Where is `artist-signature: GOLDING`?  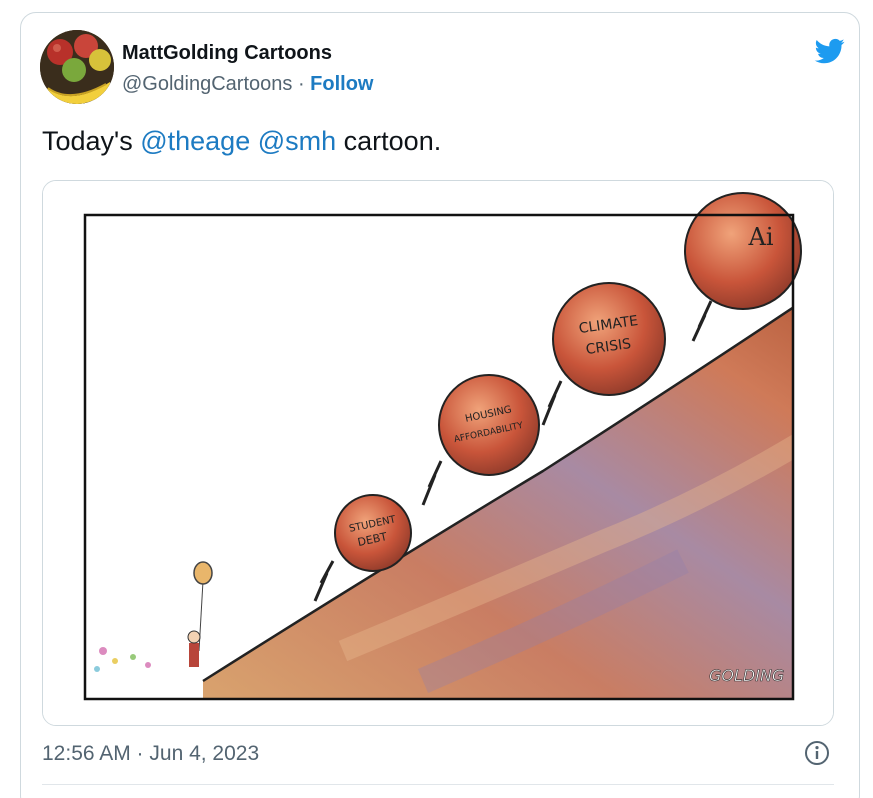 artist-signature: GOLDING is located at coordinates (746, 675).